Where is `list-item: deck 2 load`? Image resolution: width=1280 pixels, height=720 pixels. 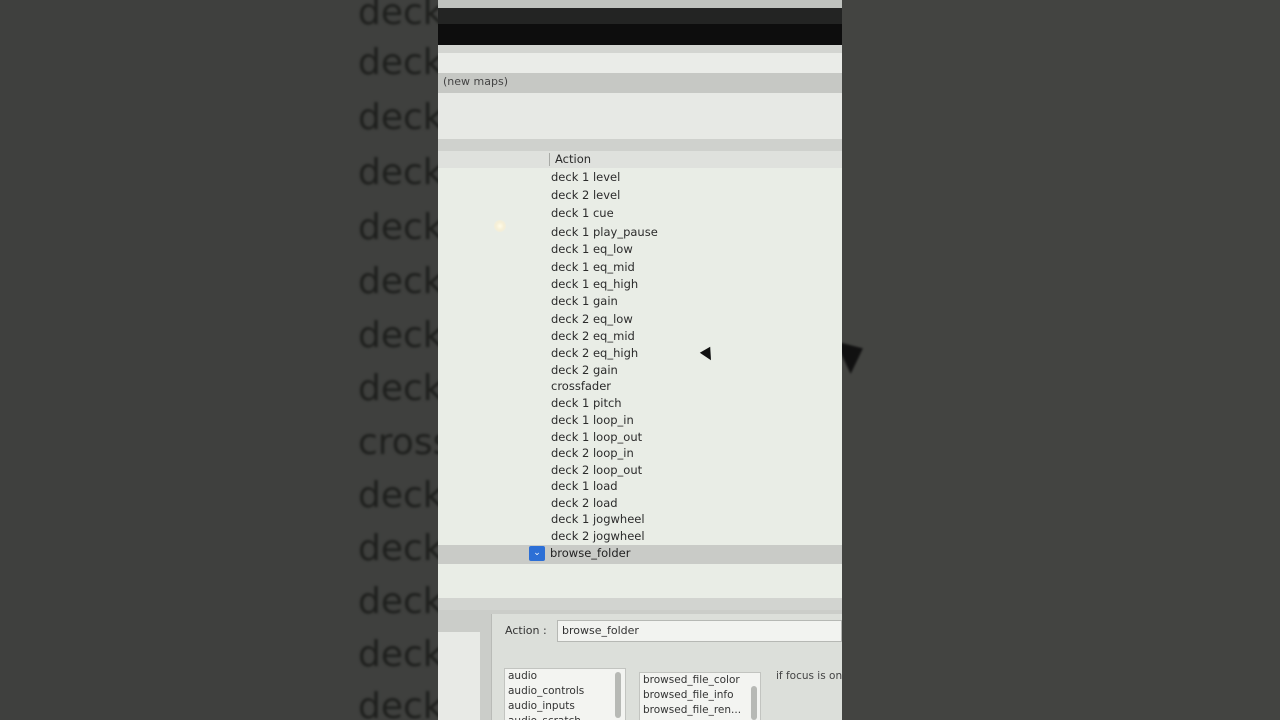 list-item: deck 2 load is located at coordinates (584, 503).